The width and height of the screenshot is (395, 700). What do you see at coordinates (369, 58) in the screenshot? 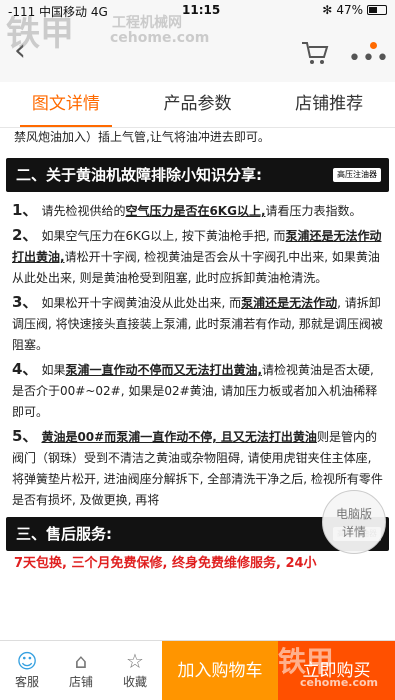
I see `more-icon: •••` at bounding box center [369, 58].